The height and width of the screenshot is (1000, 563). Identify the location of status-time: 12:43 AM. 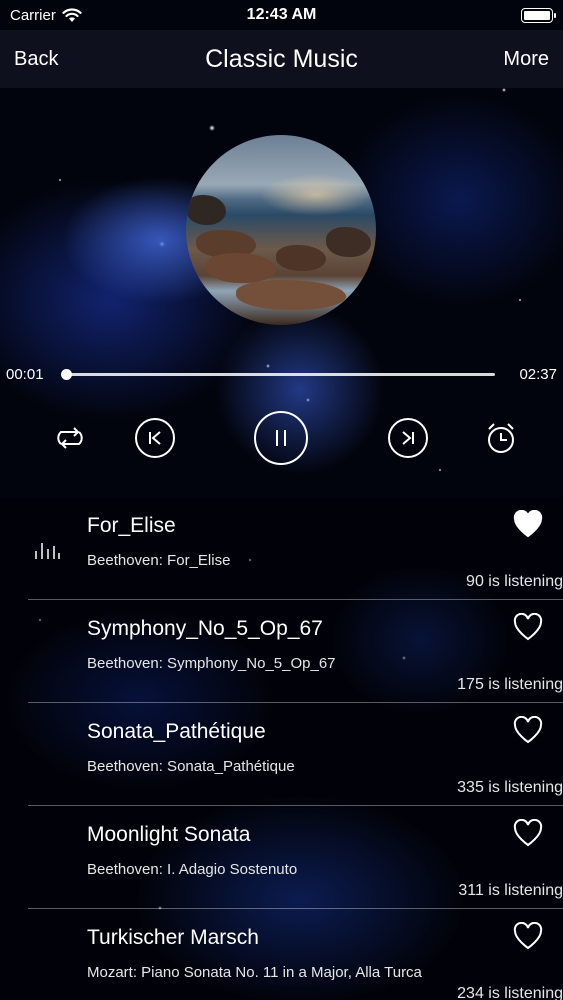
(281, 14).